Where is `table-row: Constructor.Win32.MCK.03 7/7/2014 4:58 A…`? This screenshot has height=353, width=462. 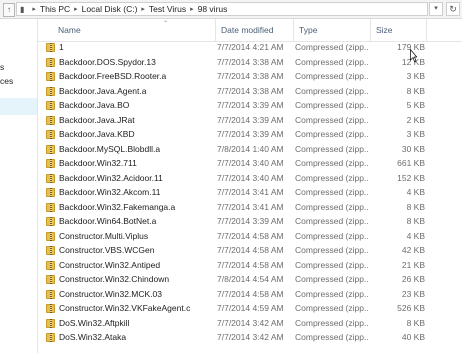 table-row: Constructor.Win32.MCK.03 7/7/2014 4:58 A… is located at coordinates (250, 295).